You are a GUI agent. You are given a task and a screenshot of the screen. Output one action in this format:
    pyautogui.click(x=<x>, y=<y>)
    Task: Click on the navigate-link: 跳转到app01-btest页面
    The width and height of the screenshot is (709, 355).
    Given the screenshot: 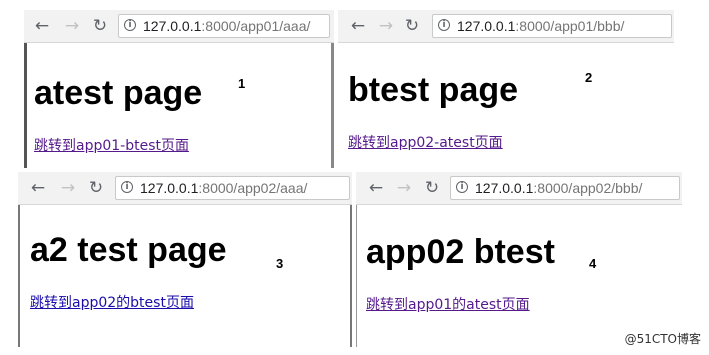 What is the action you would take?
    pyautogui.click(x=111, y=146)
    